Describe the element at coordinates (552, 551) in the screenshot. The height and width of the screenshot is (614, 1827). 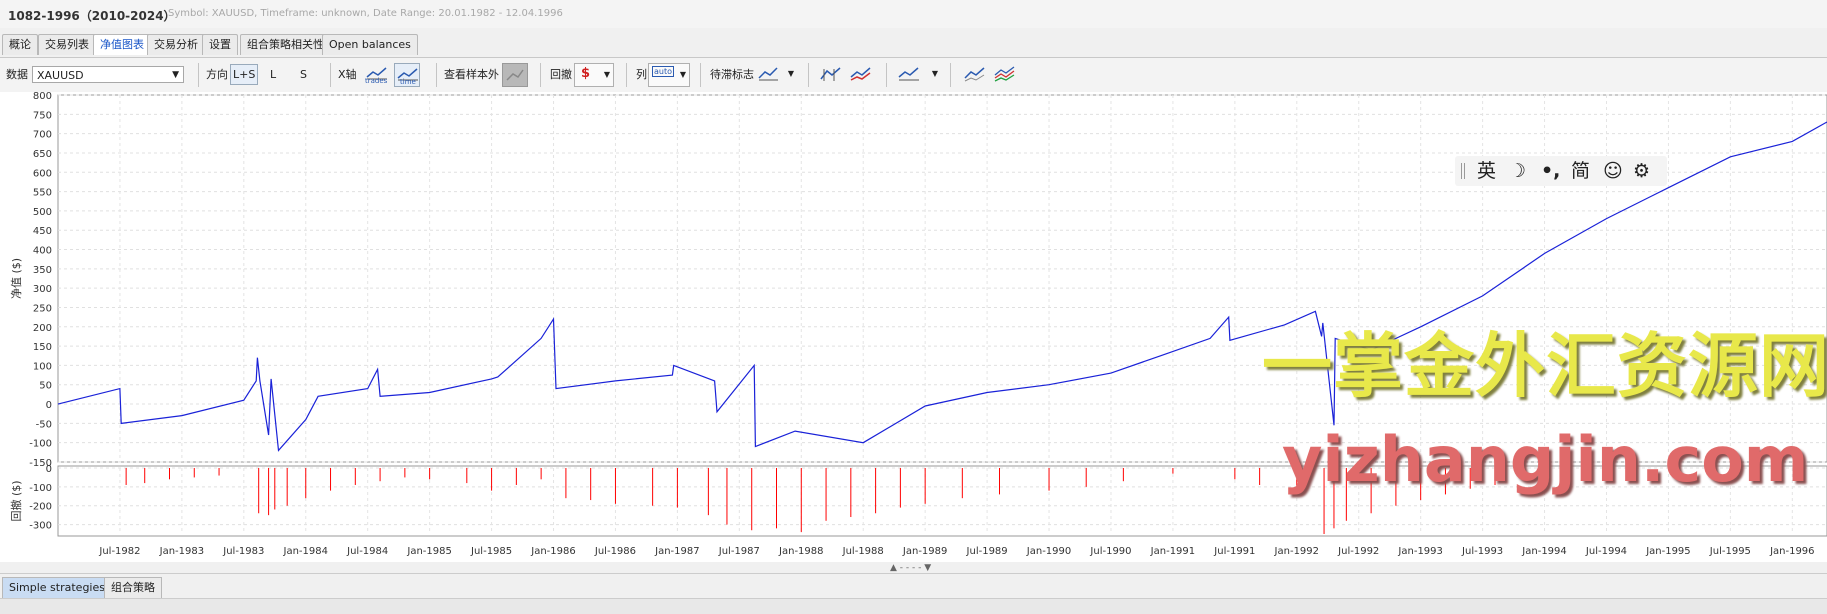
I see `x-tick-label: Jan-1986` at that location.